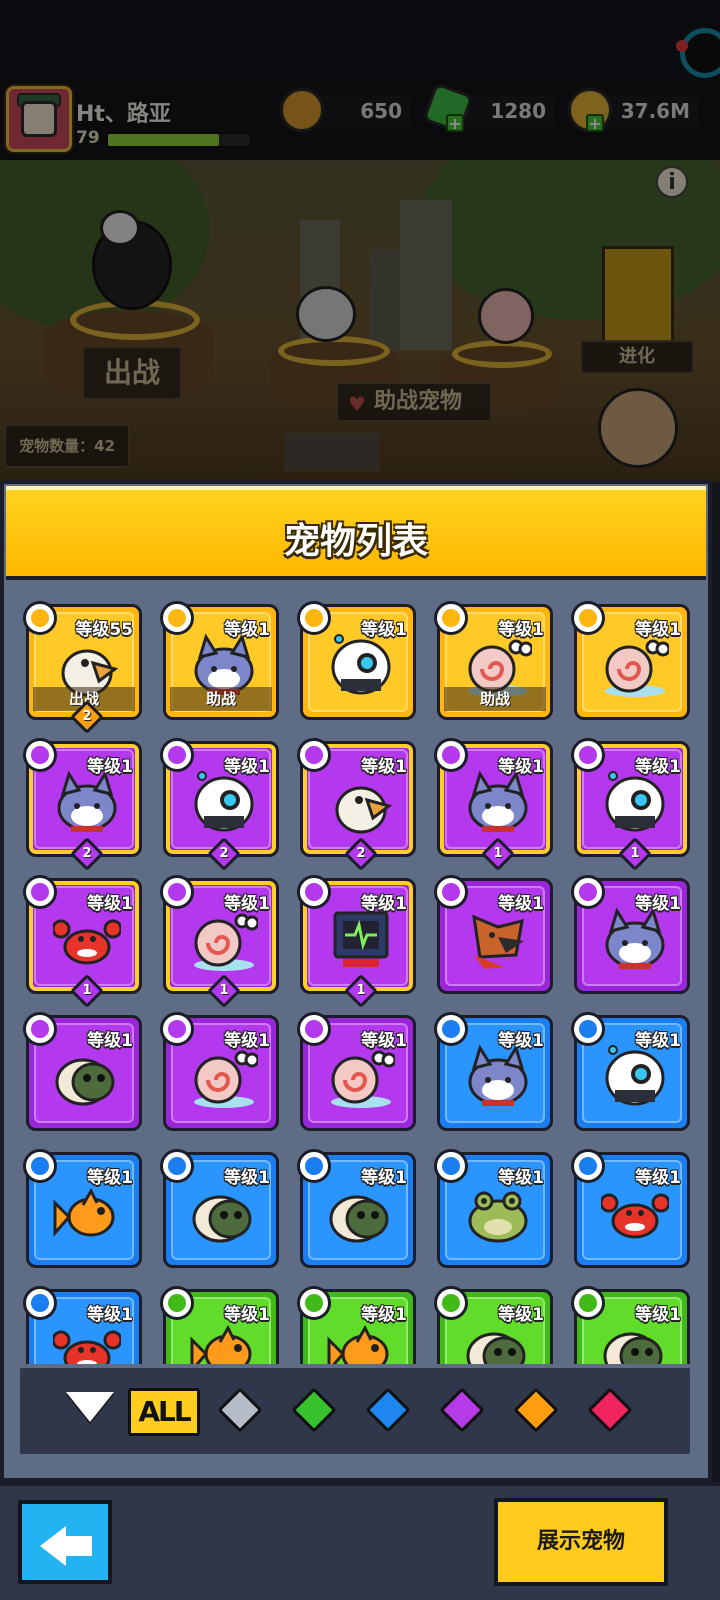 The height and width of the screenshot is (1600, 720). I want to click on filter-all-button: ALL, so click(164, 1412).